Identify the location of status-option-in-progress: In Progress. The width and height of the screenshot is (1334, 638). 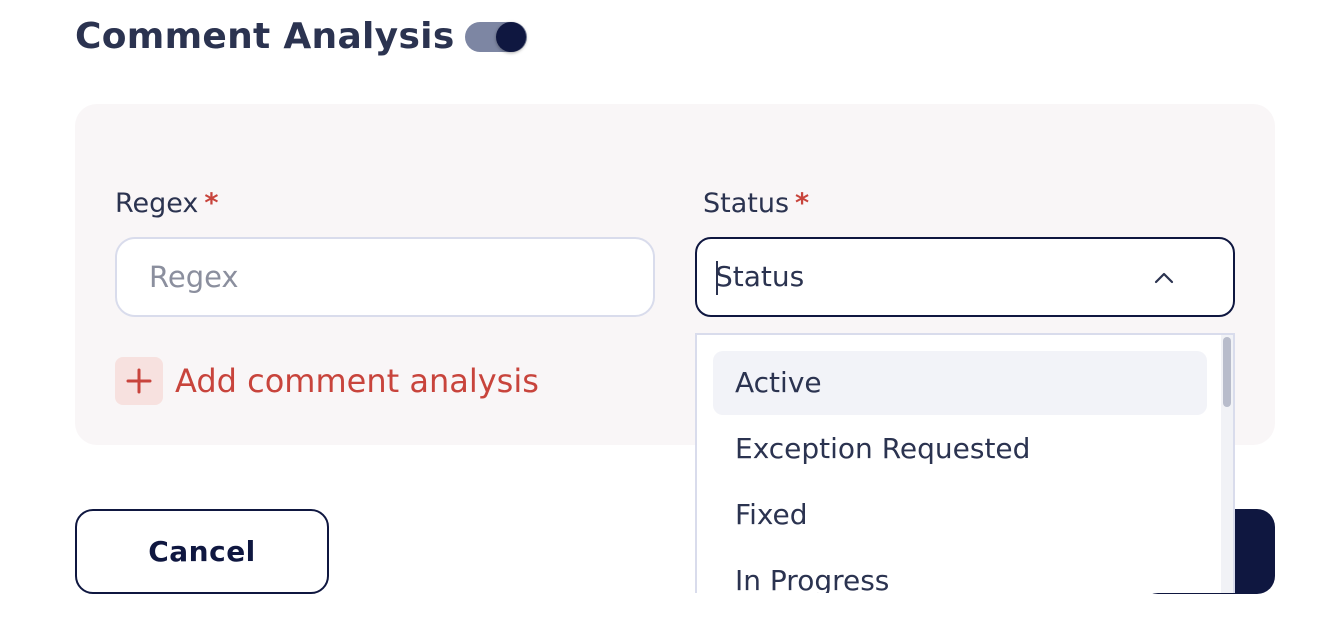
(960, 571).